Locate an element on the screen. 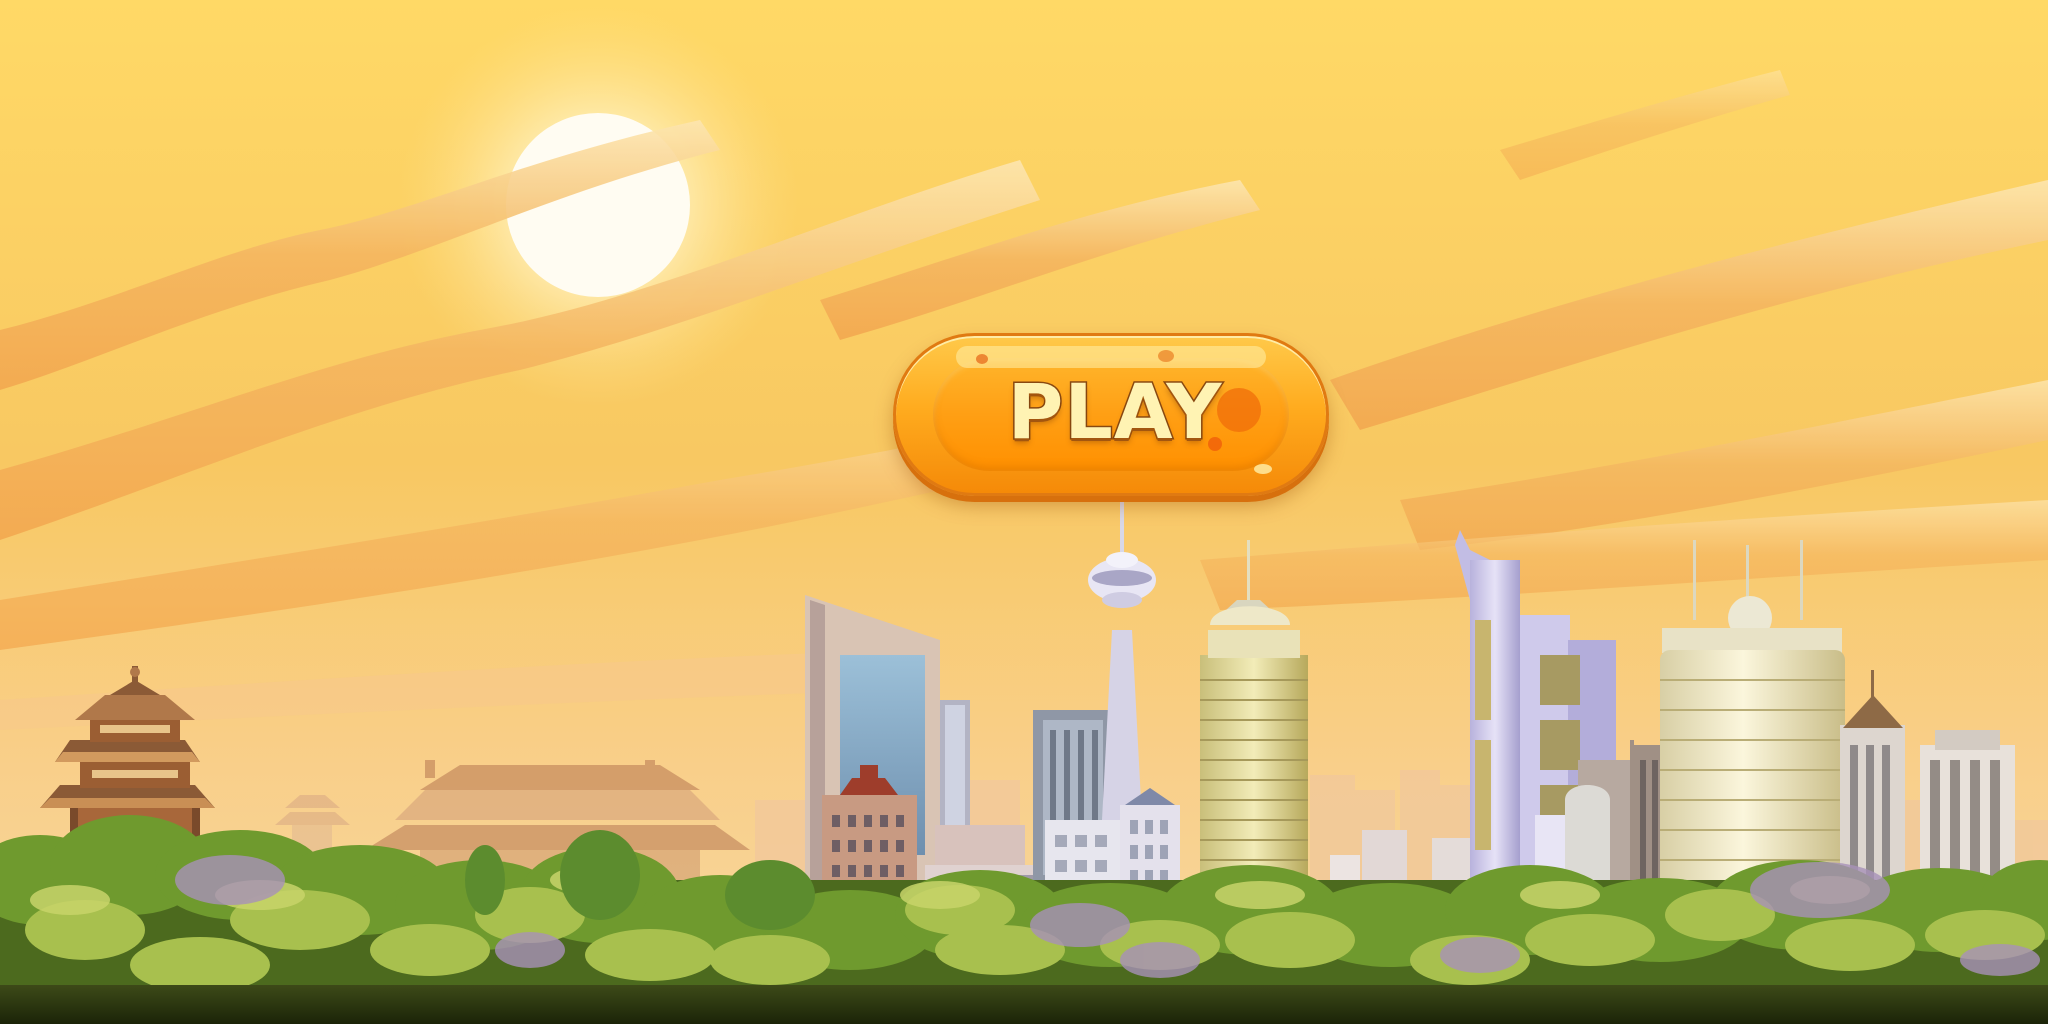 This screenshot has height=1024, width=2048. ground is located at coordinates (1024, 1004).